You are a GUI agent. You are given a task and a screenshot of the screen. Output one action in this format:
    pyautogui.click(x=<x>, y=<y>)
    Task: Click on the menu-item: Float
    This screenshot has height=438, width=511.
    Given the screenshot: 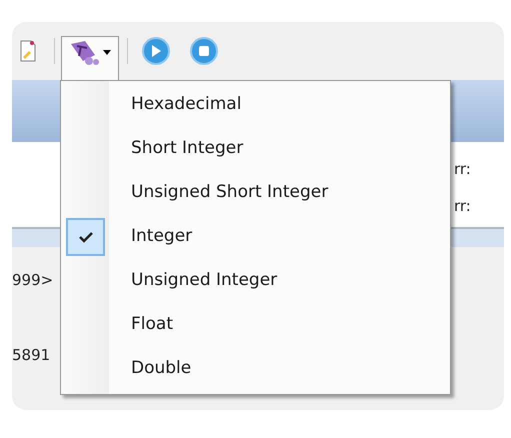 What is the action you would take?
    pyautogui.click(x=152, y=325)
    